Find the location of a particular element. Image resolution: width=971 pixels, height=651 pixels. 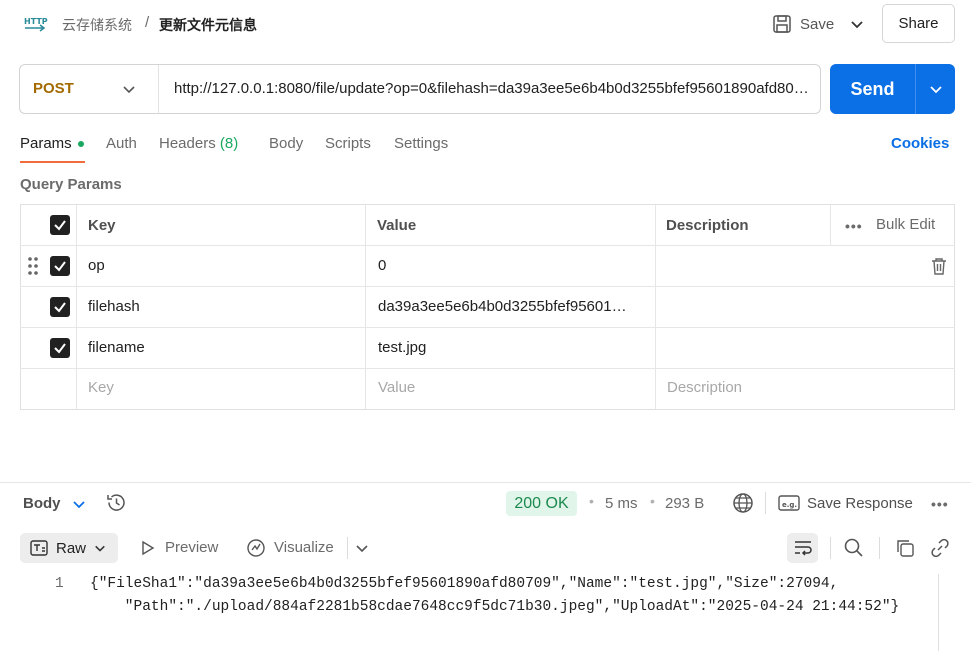

param-key-cell: filename is located at coordinates (116, 347).